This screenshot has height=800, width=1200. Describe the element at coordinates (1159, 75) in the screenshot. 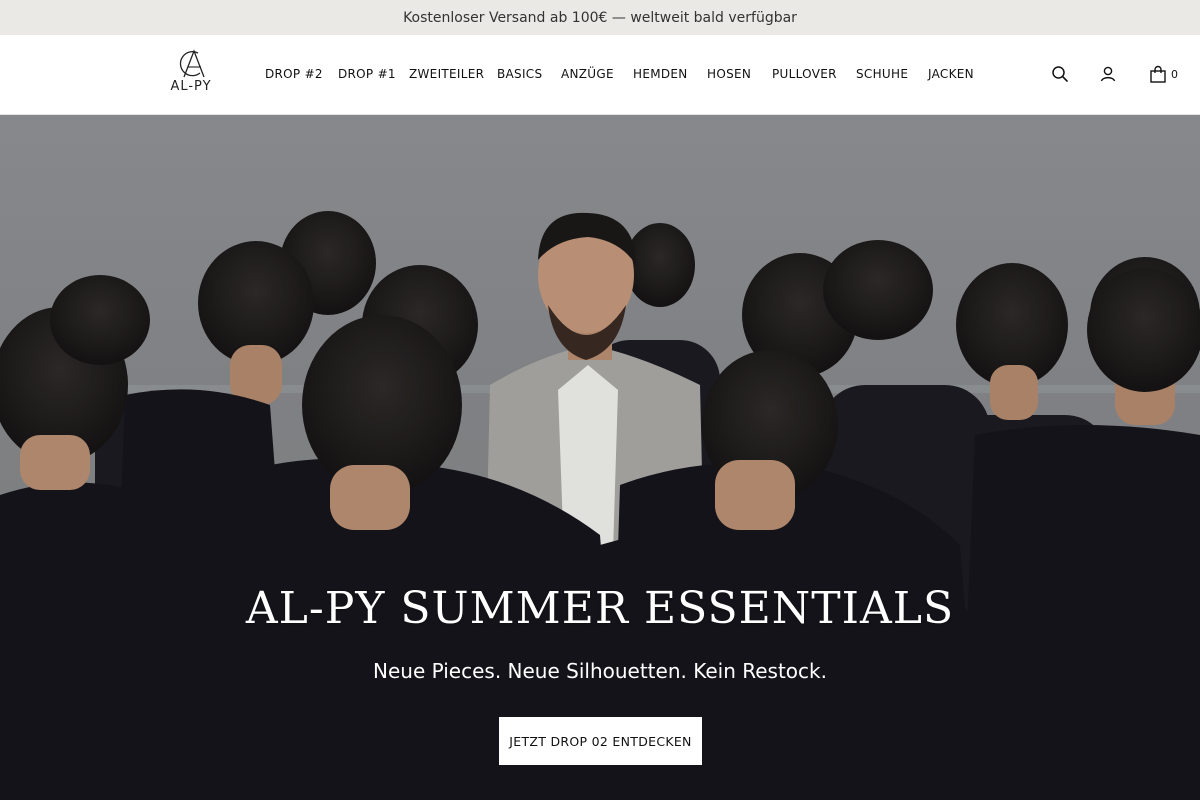

I see `shopping-bag-icon` at that location.